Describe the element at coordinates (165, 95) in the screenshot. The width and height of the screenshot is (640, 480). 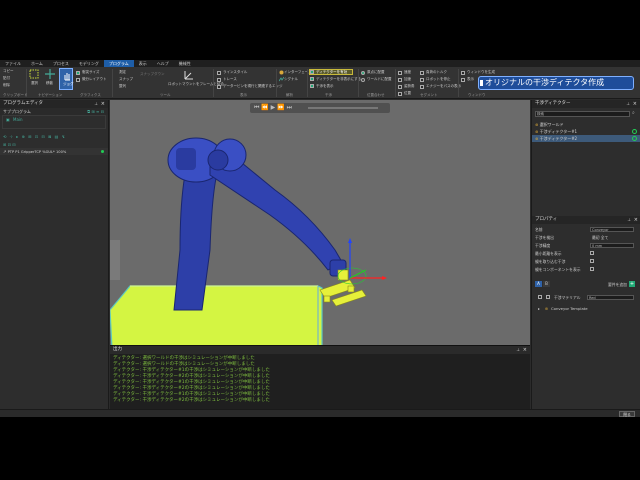
I see `group-tools: ツール` at that location.